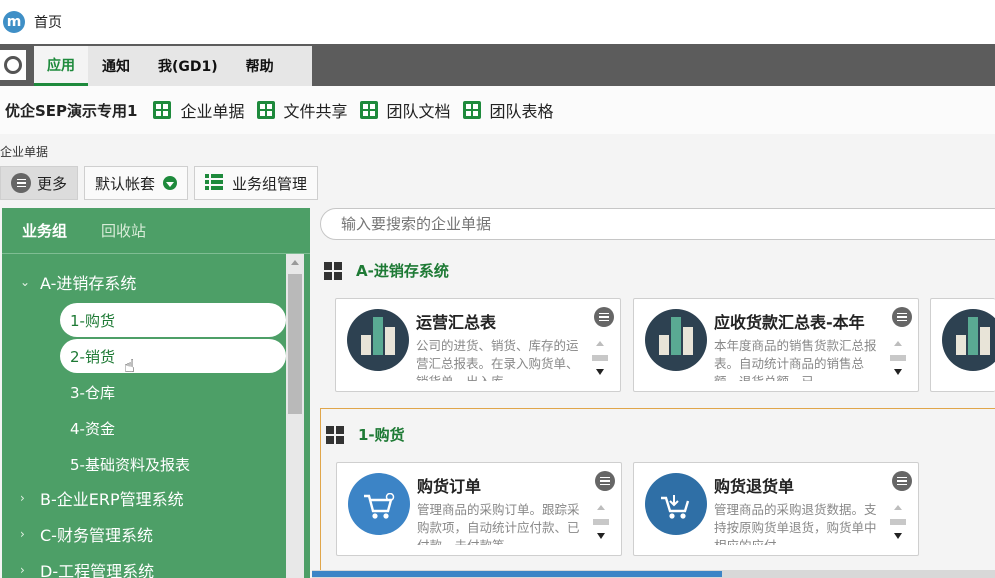  I want to click on tree-group-label: A-进销存系统, so click(88, 283).